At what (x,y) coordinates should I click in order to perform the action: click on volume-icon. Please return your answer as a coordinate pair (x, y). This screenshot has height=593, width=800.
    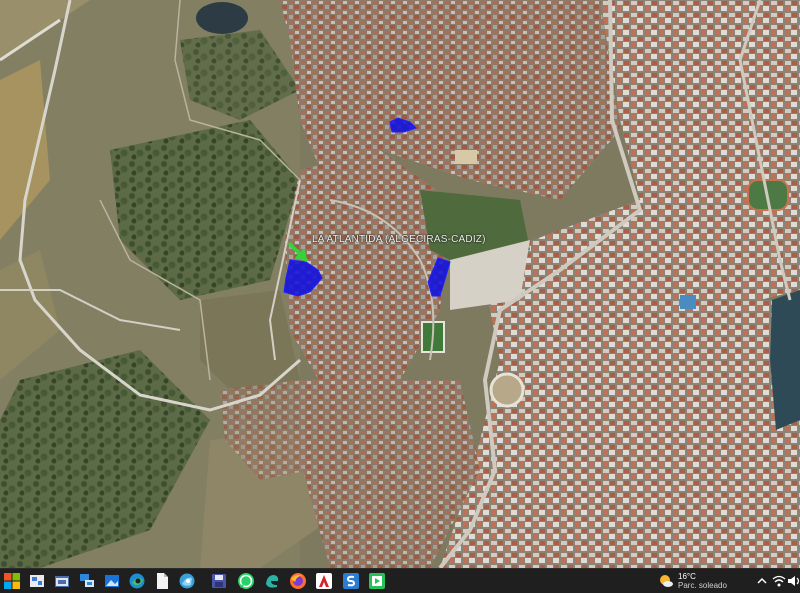
    Looking at the image, I should click on (793, 581).